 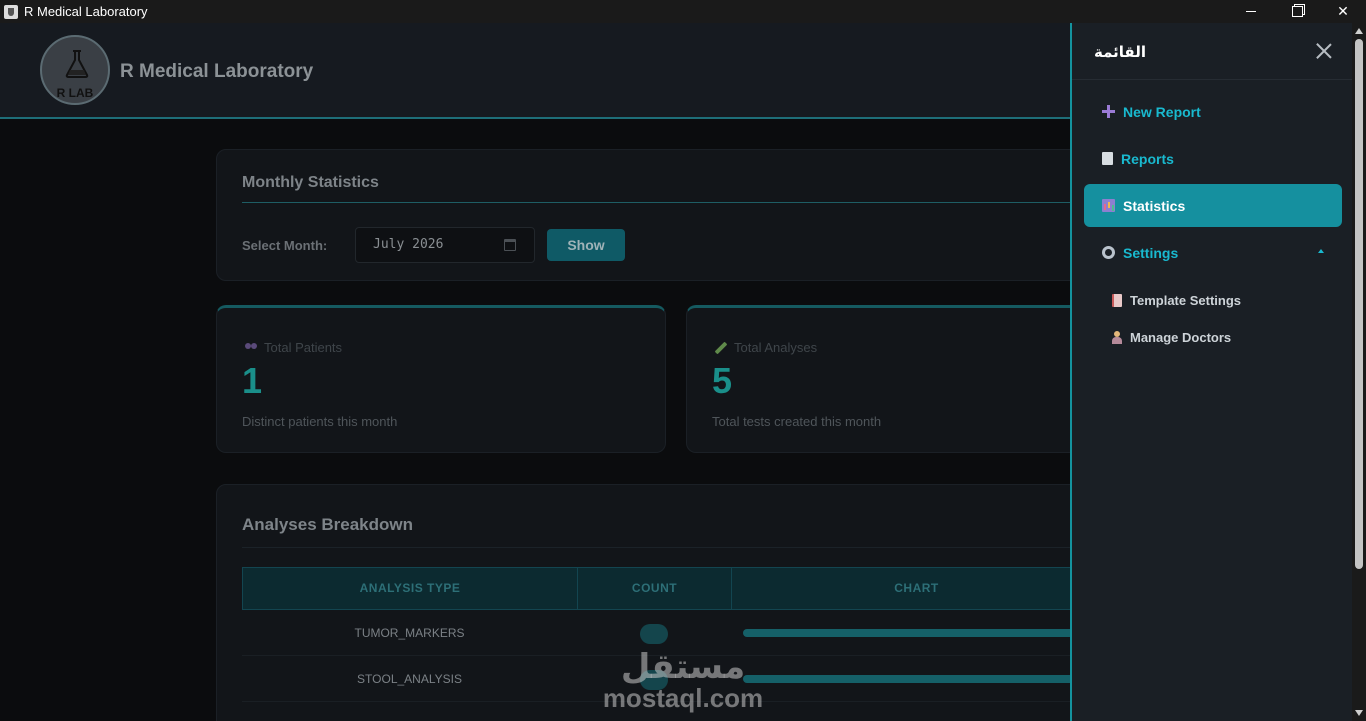 I want to click on app-title: R Medical Laboratory, so click(x=217, y=71).